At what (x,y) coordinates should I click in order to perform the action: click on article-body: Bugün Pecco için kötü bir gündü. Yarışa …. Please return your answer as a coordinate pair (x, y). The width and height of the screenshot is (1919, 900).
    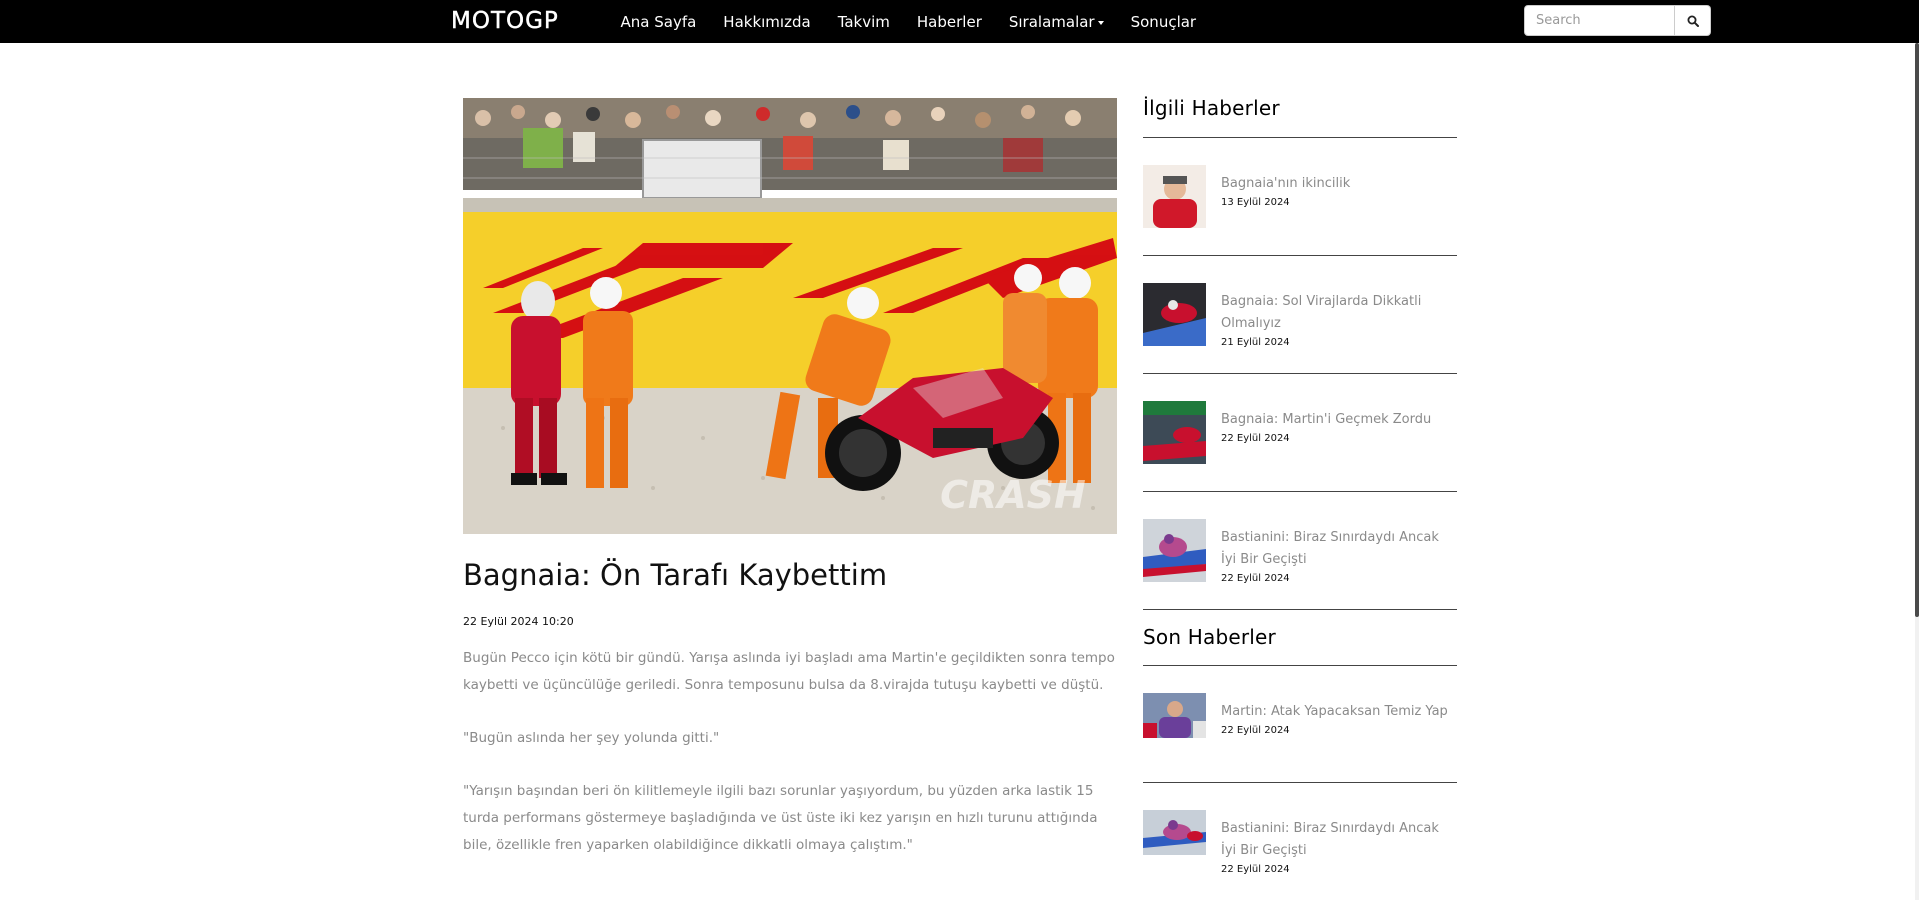
    Looking at the image, I should click on (791, 765).